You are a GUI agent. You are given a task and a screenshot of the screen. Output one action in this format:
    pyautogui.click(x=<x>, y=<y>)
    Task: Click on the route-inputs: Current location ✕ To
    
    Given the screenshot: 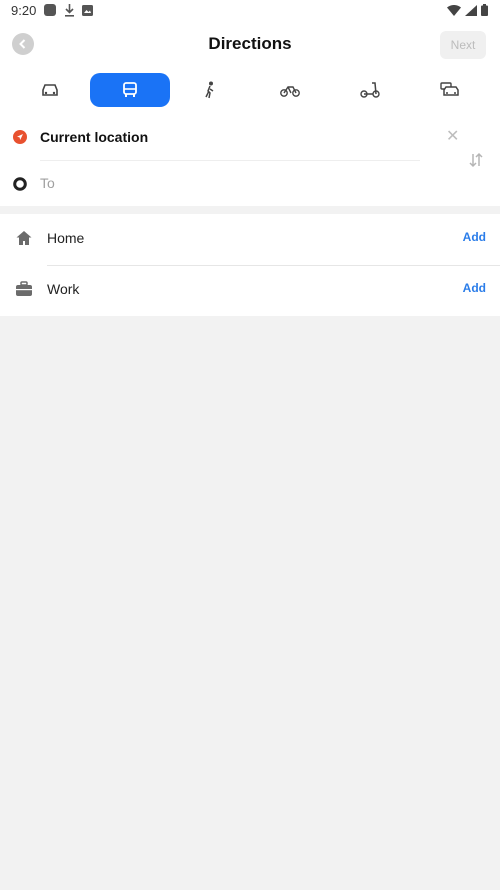 What is the action you would take?
    pyautogui.click(x=250, y=160)
    